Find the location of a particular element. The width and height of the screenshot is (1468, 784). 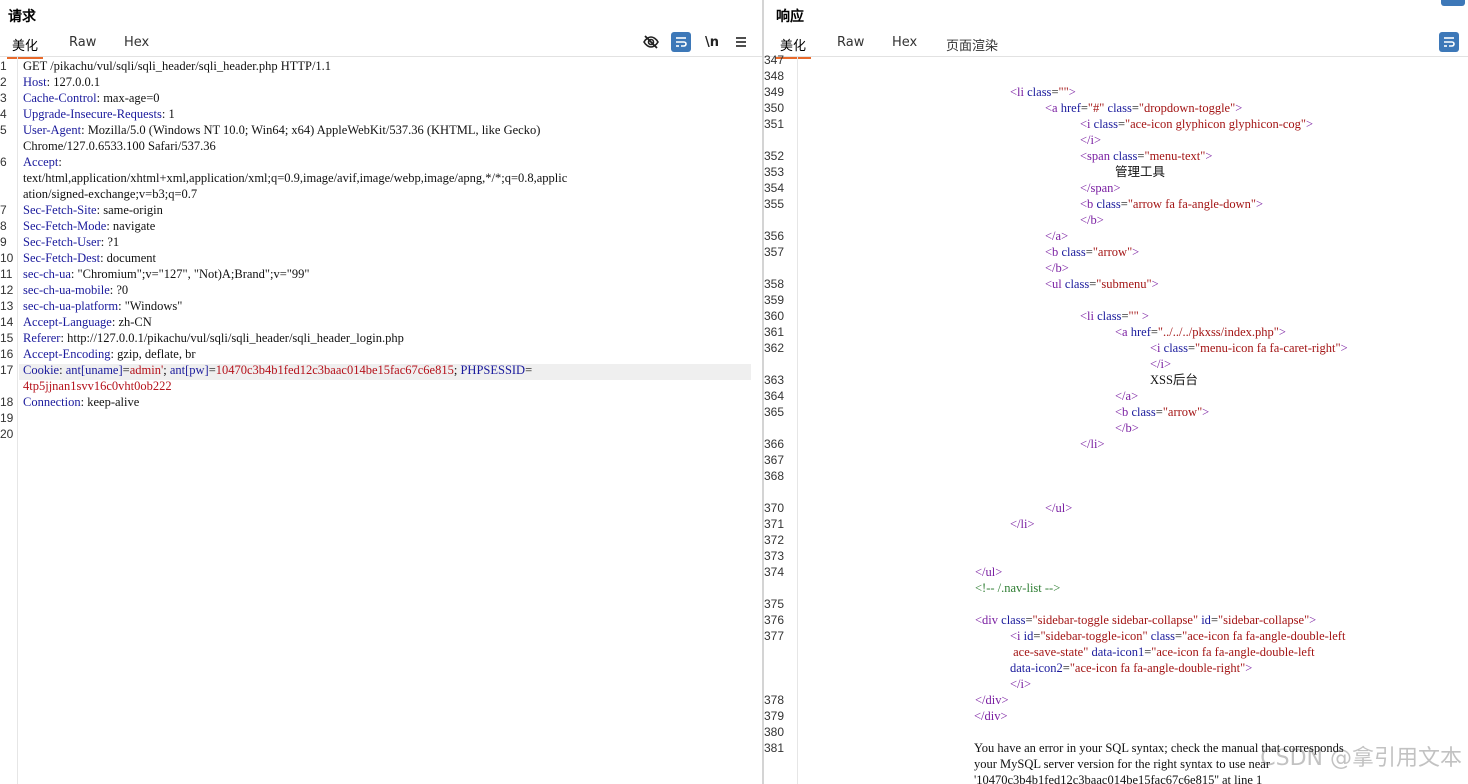

scroll-indicator is located at coordinates (1453, 3).